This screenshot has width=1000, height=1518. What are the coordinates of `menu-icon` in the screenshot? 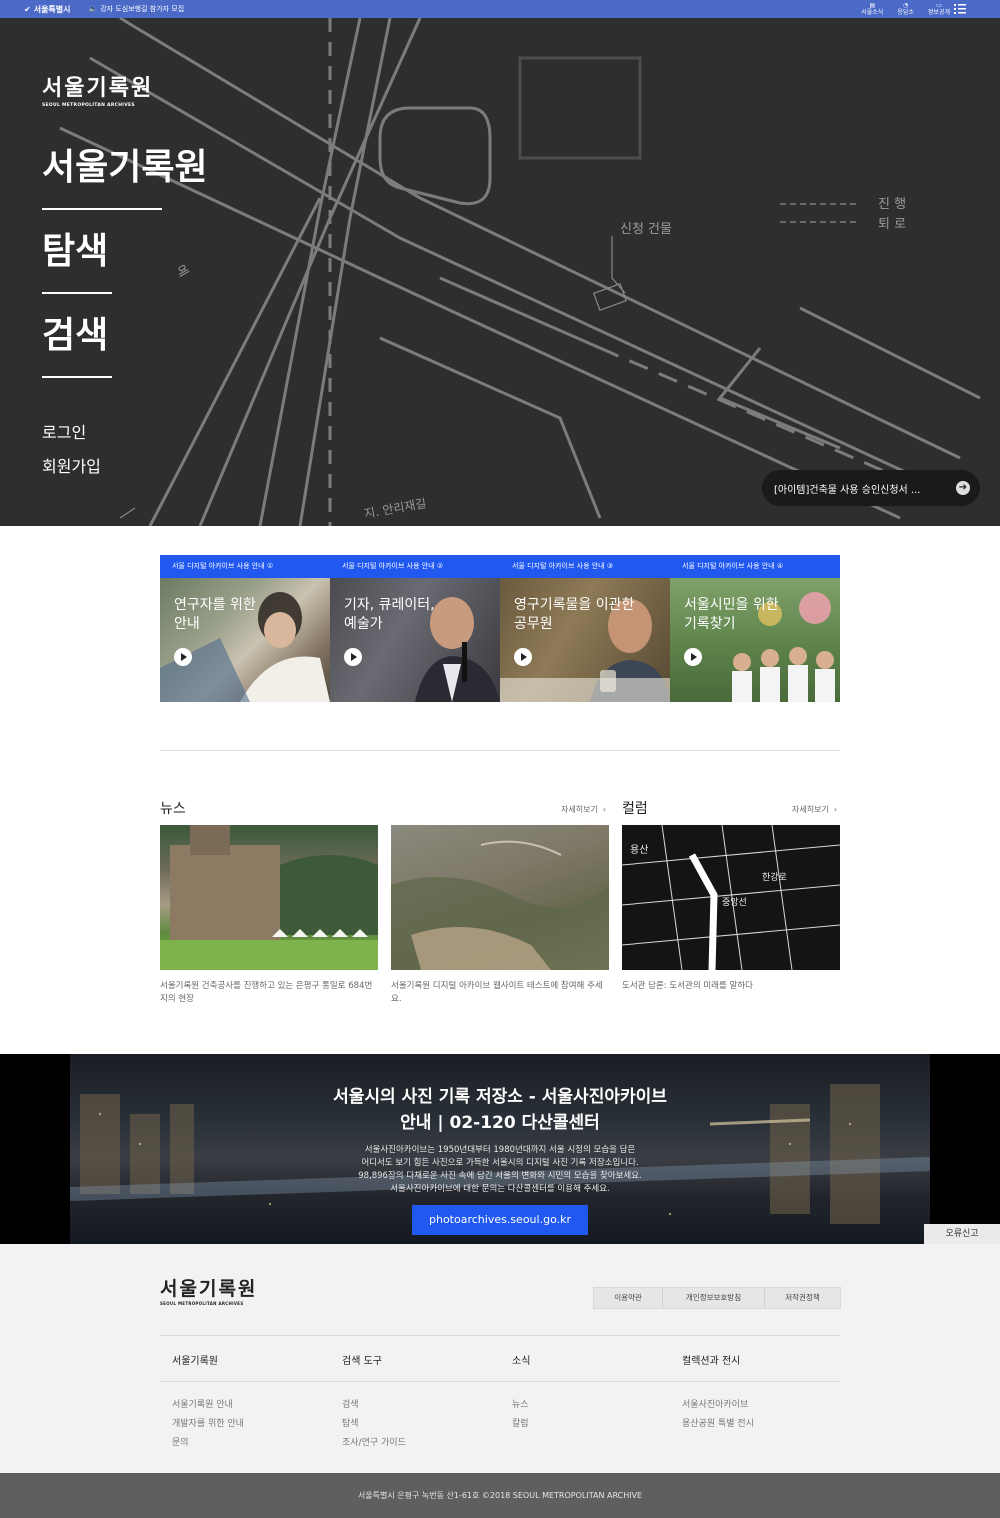 It's located at (960, 9).